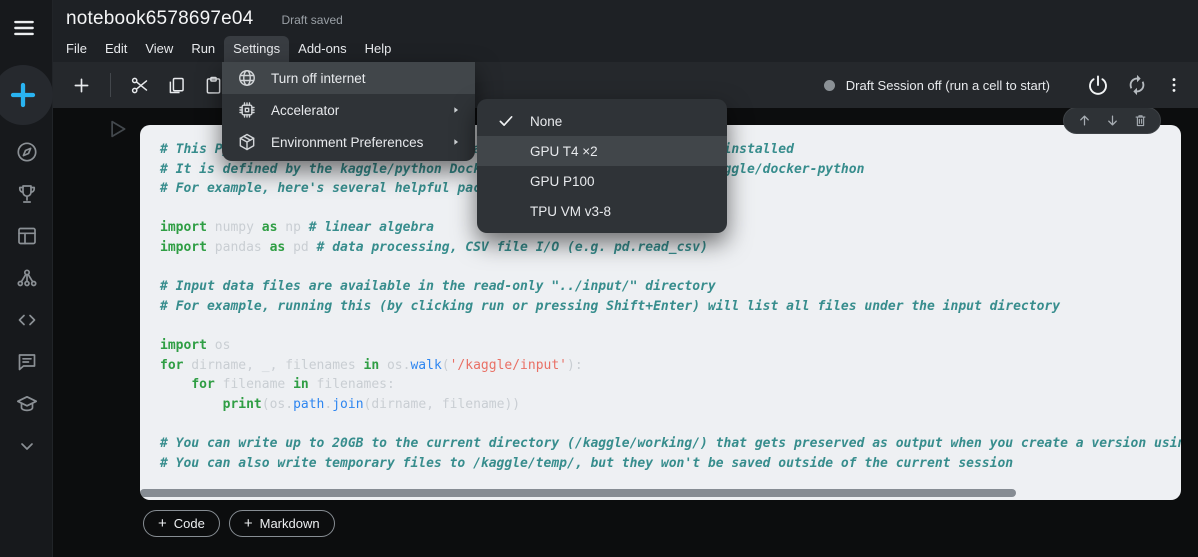 This screenshot has width=1198, height=557. I want to click on horizontal-scrollbar, so click(578, 493).